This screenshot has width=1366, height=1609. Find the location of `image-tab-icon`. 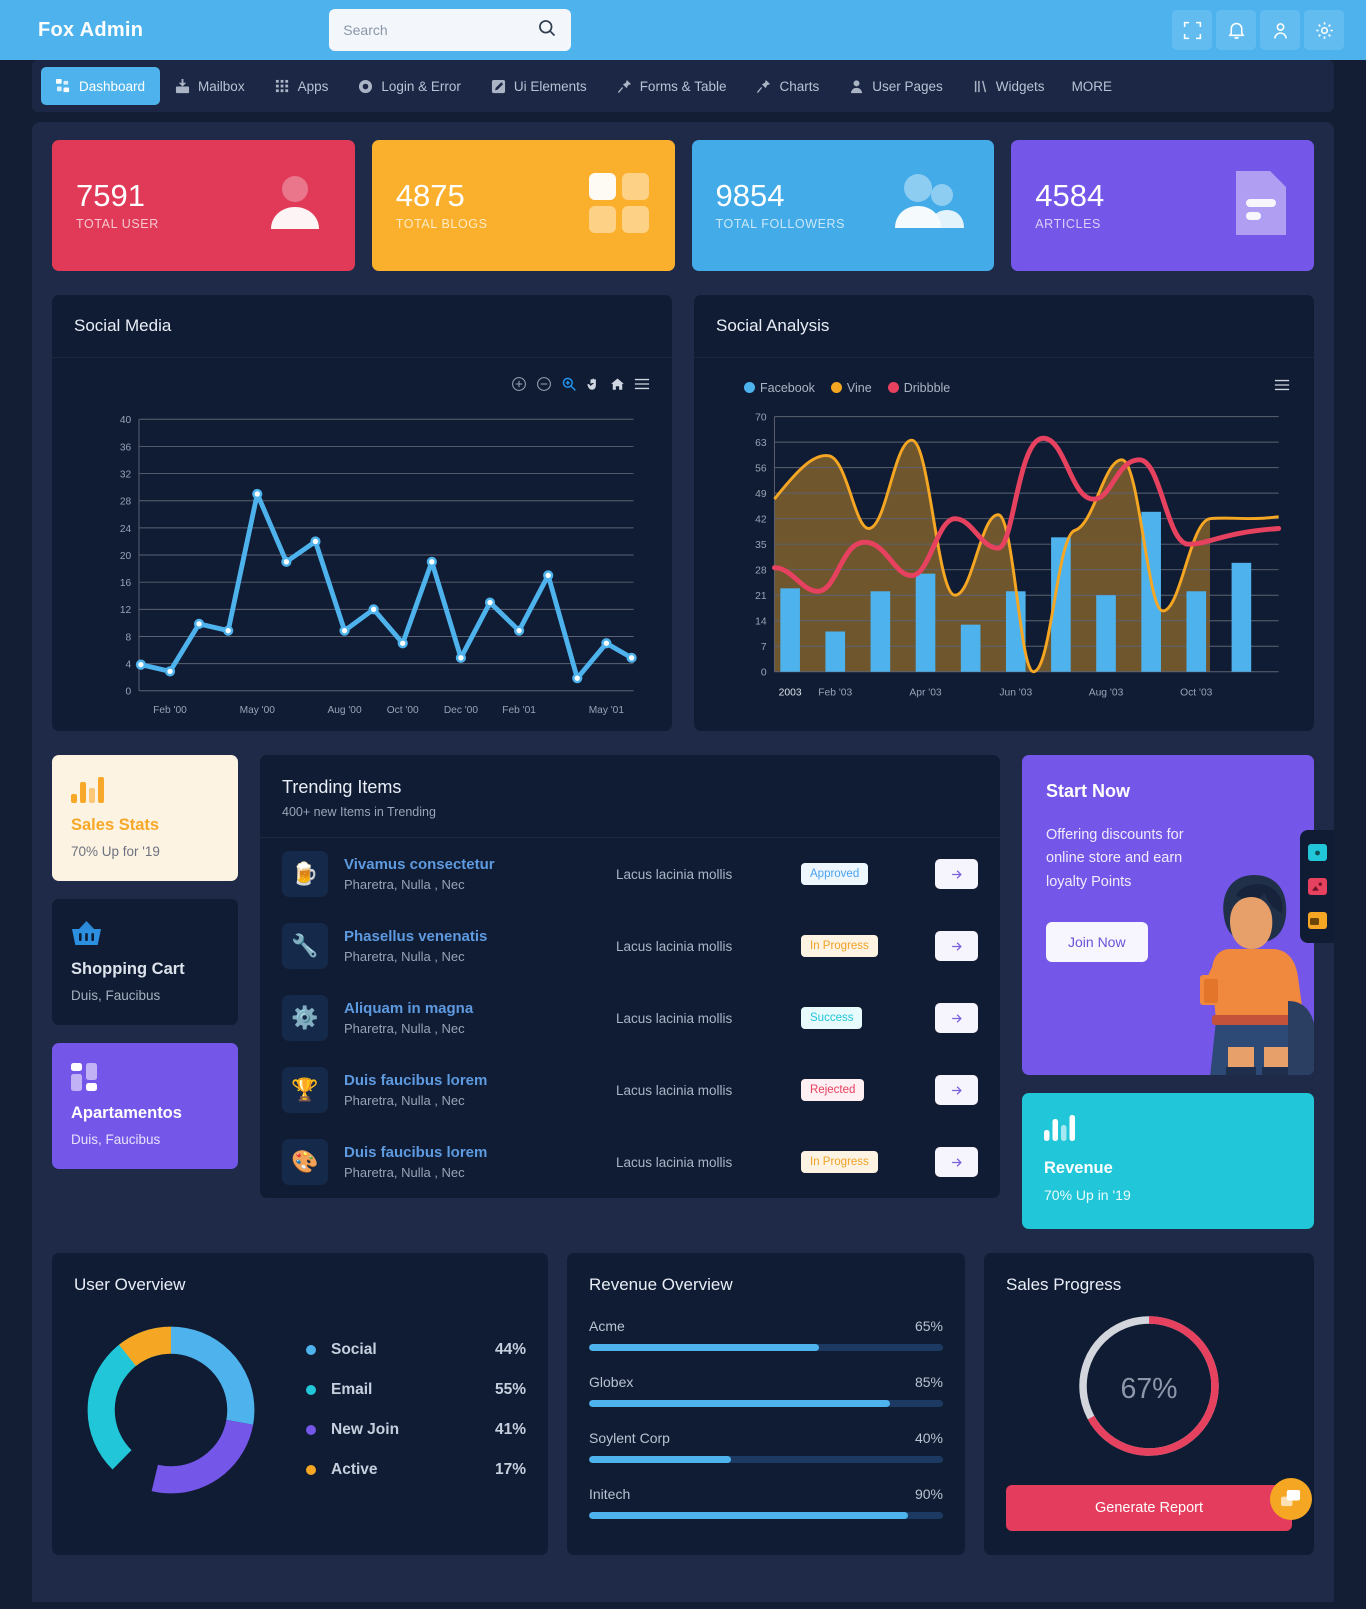

image-tab-icon is located at coordinates (1317, 886).